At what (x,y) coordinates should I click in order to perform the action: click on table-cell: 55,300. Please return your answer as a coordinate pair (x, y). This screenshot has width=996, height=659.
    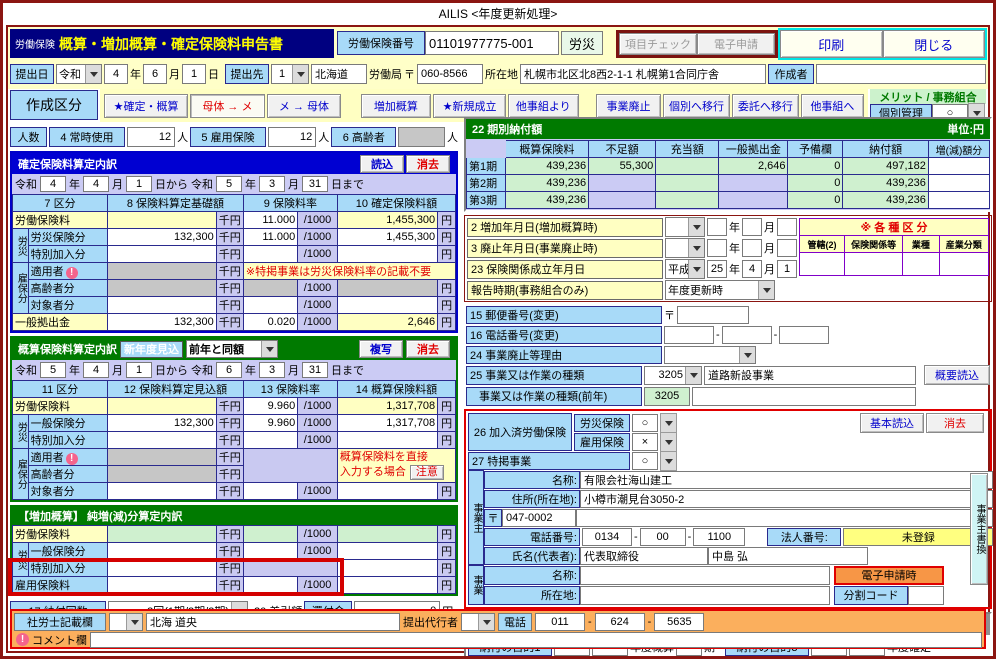
    Looking at the image, I should click on (622, 166).